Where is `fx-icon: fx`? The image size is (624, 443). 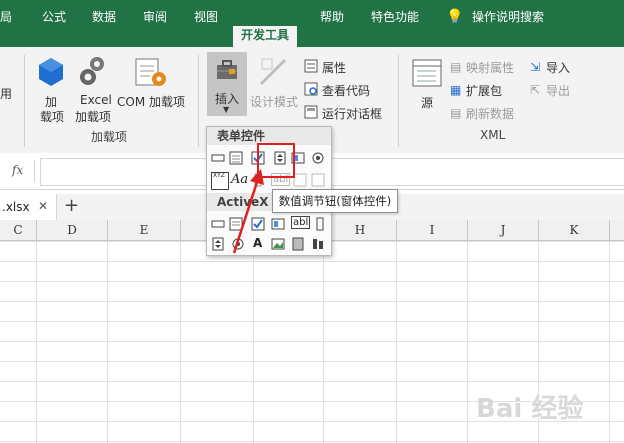
fx-icon: fx is located at coordinates (17, 170).